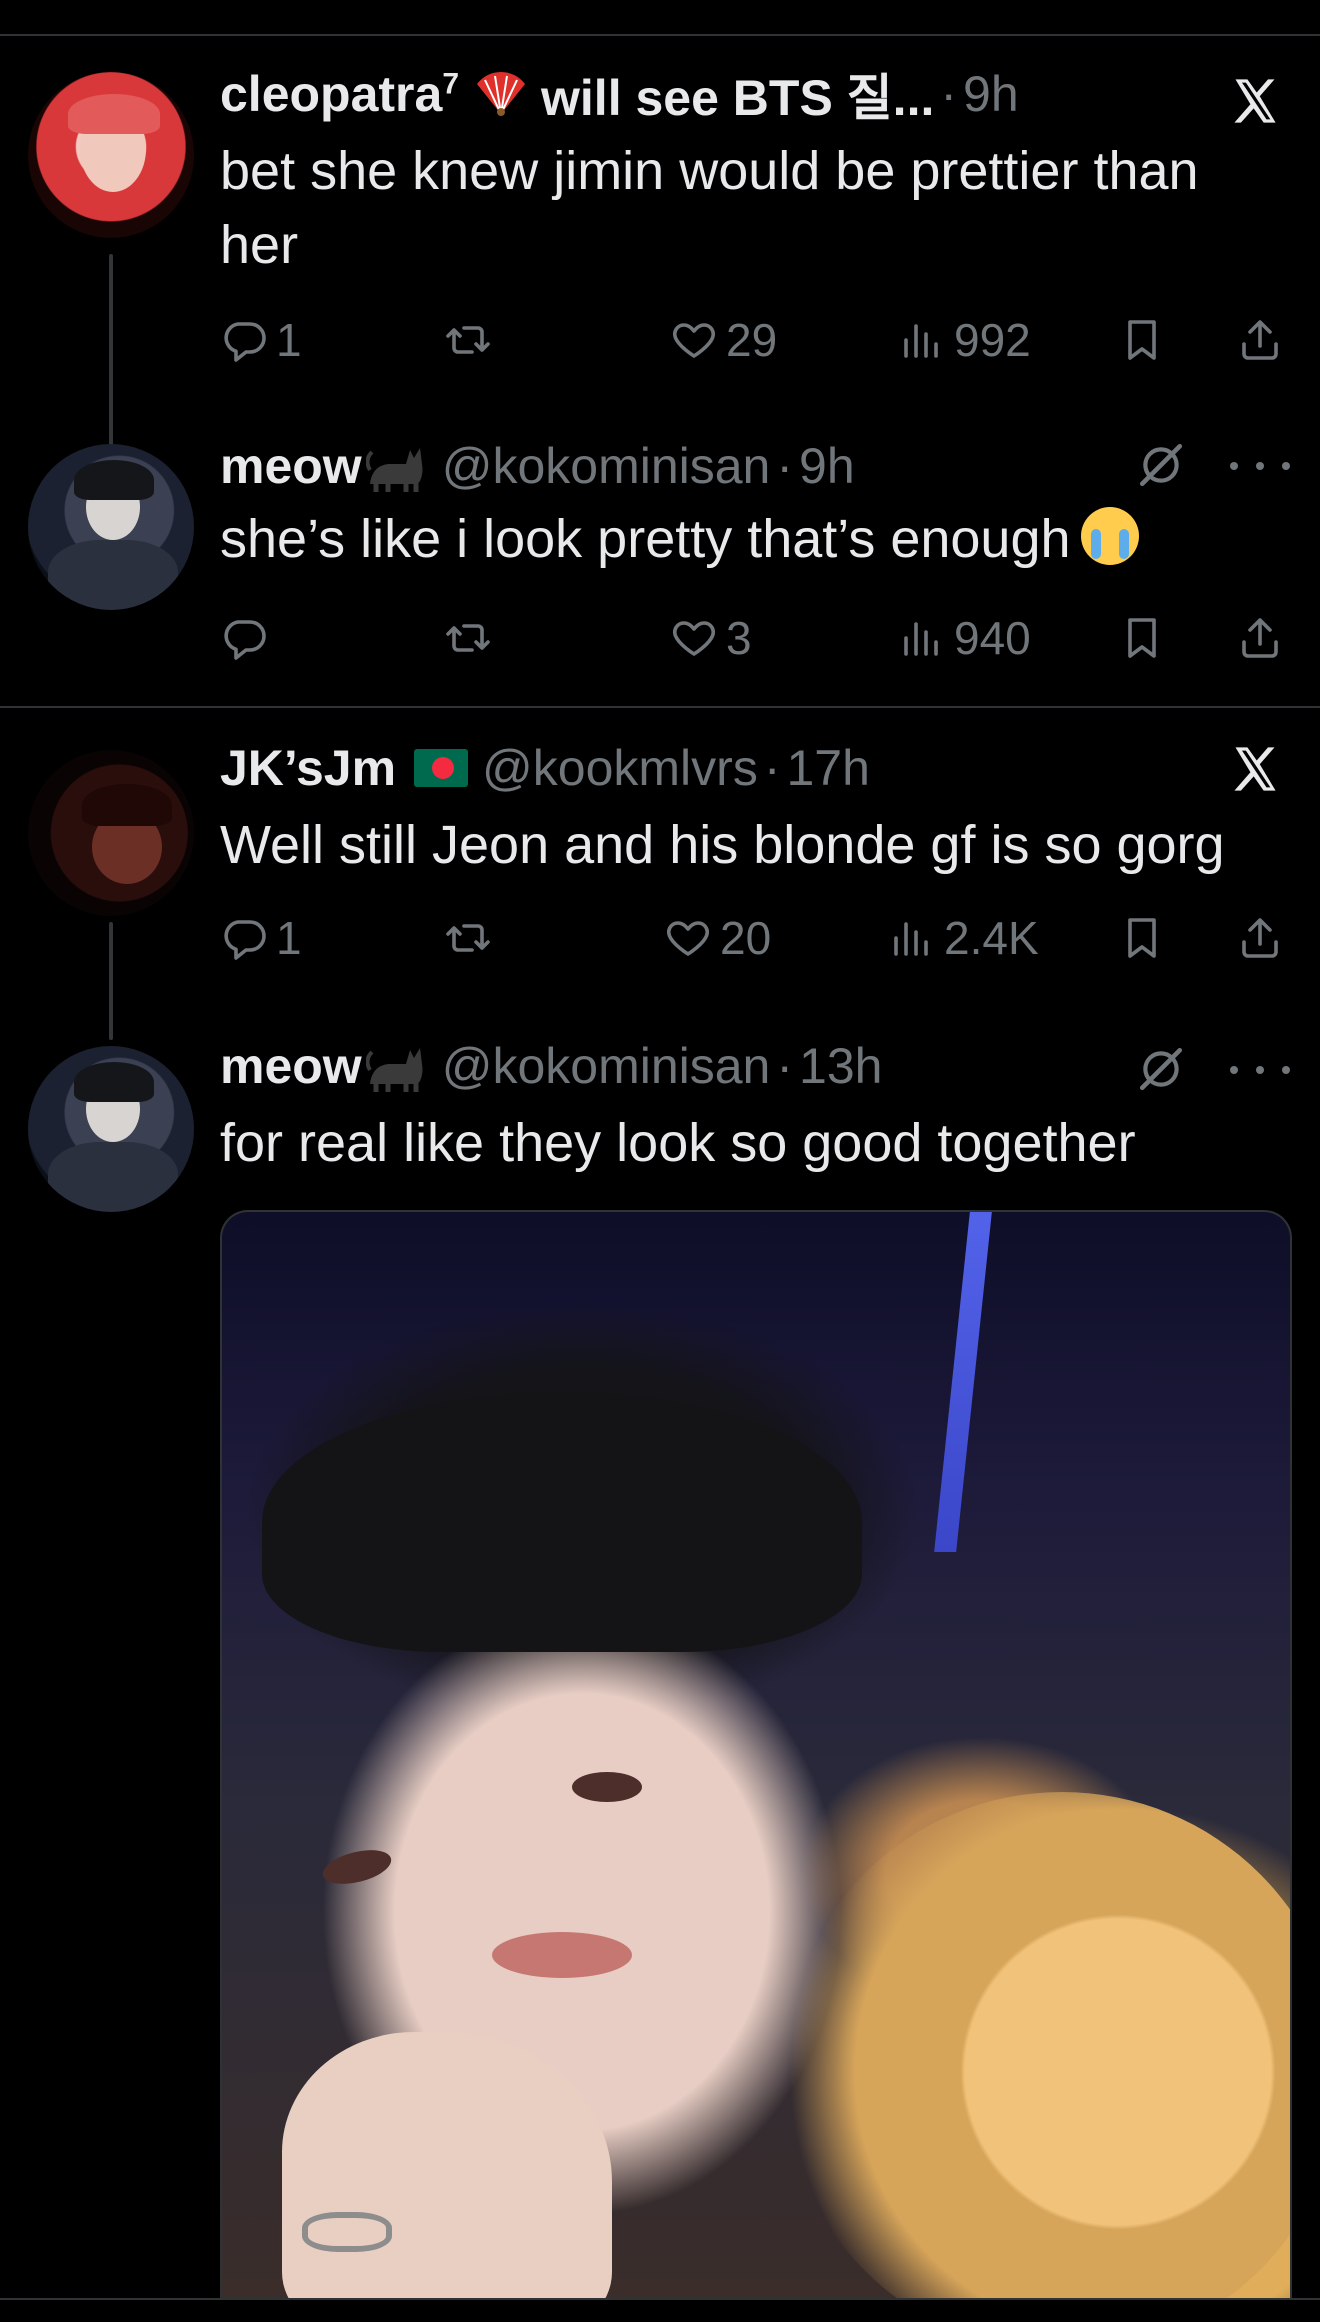 The image size is (1320, 2322). I want to click on tweet-header: meow @kokominisan · 13h, so click(551, 1066).